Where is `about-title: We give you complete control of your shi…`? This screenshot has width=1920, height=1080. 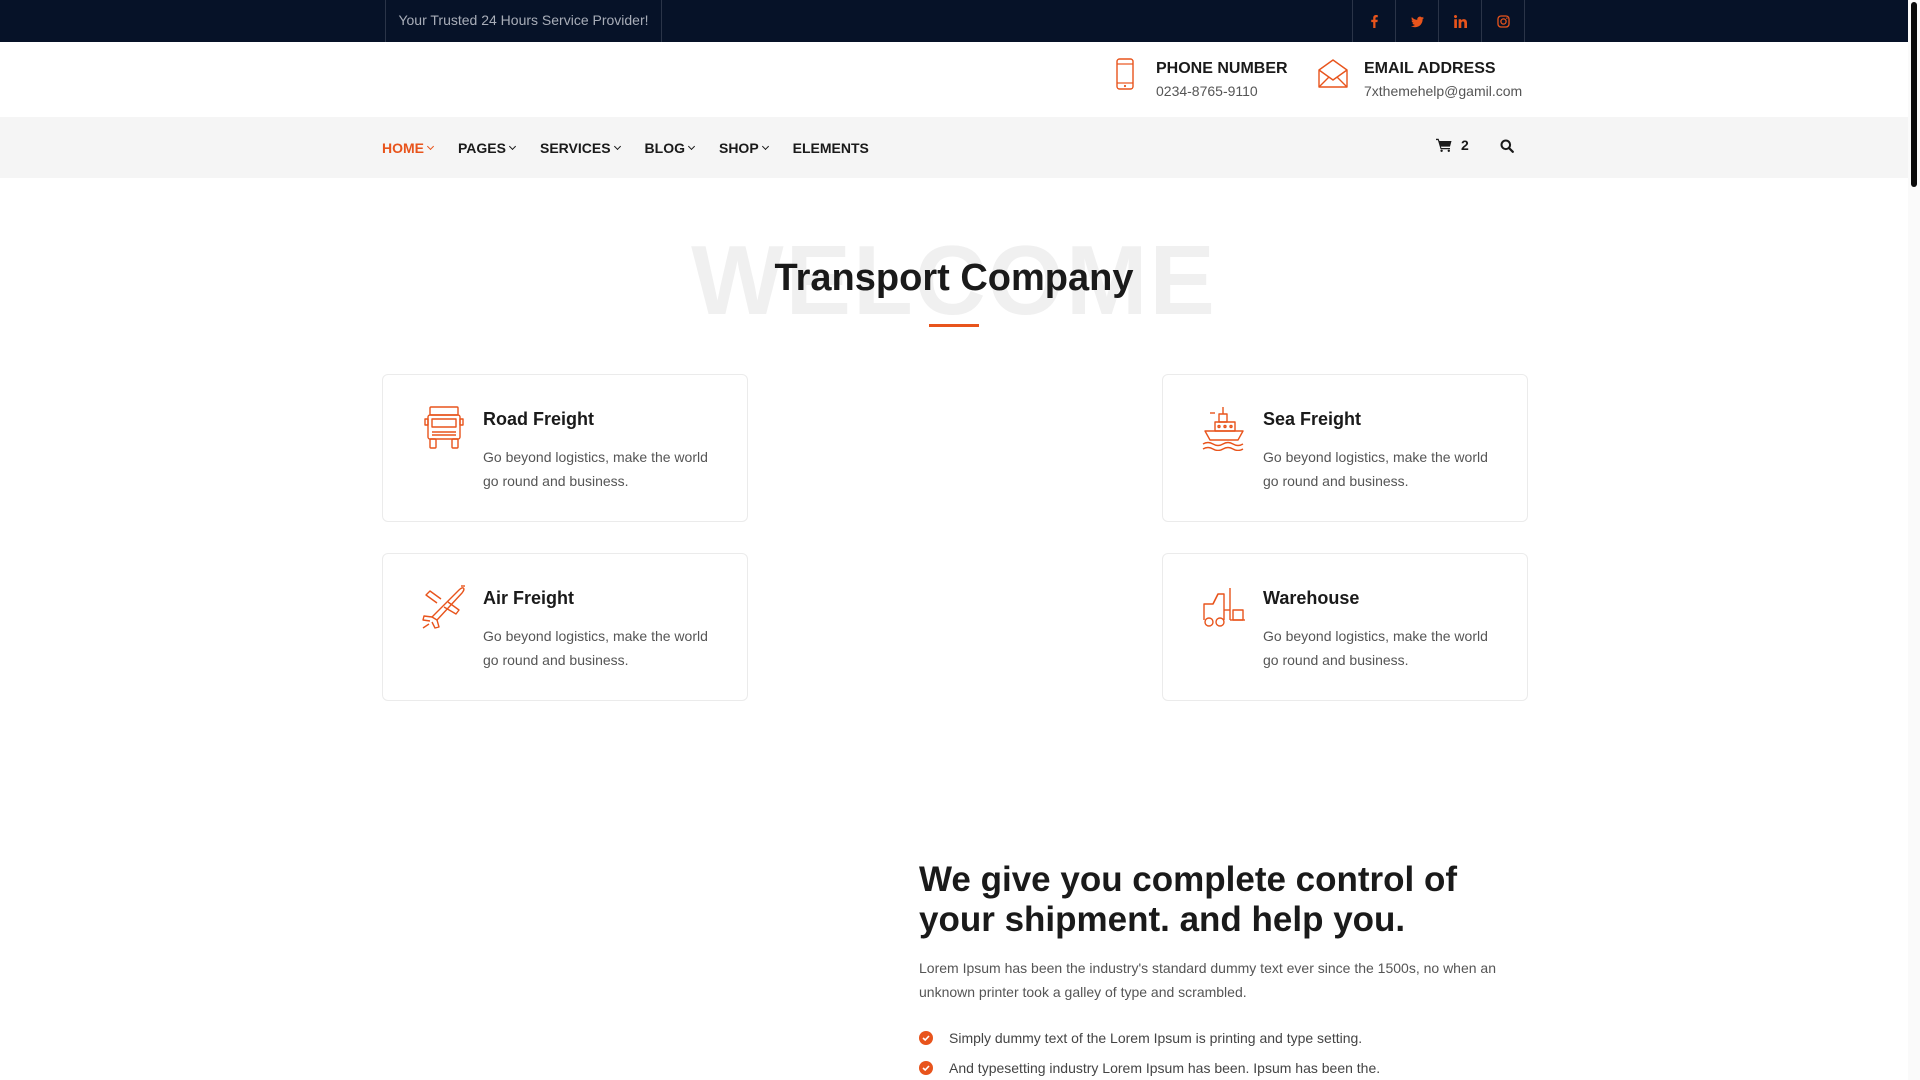 about-title: We give you complete control of your shi… is located at coordinates (1188, 899).